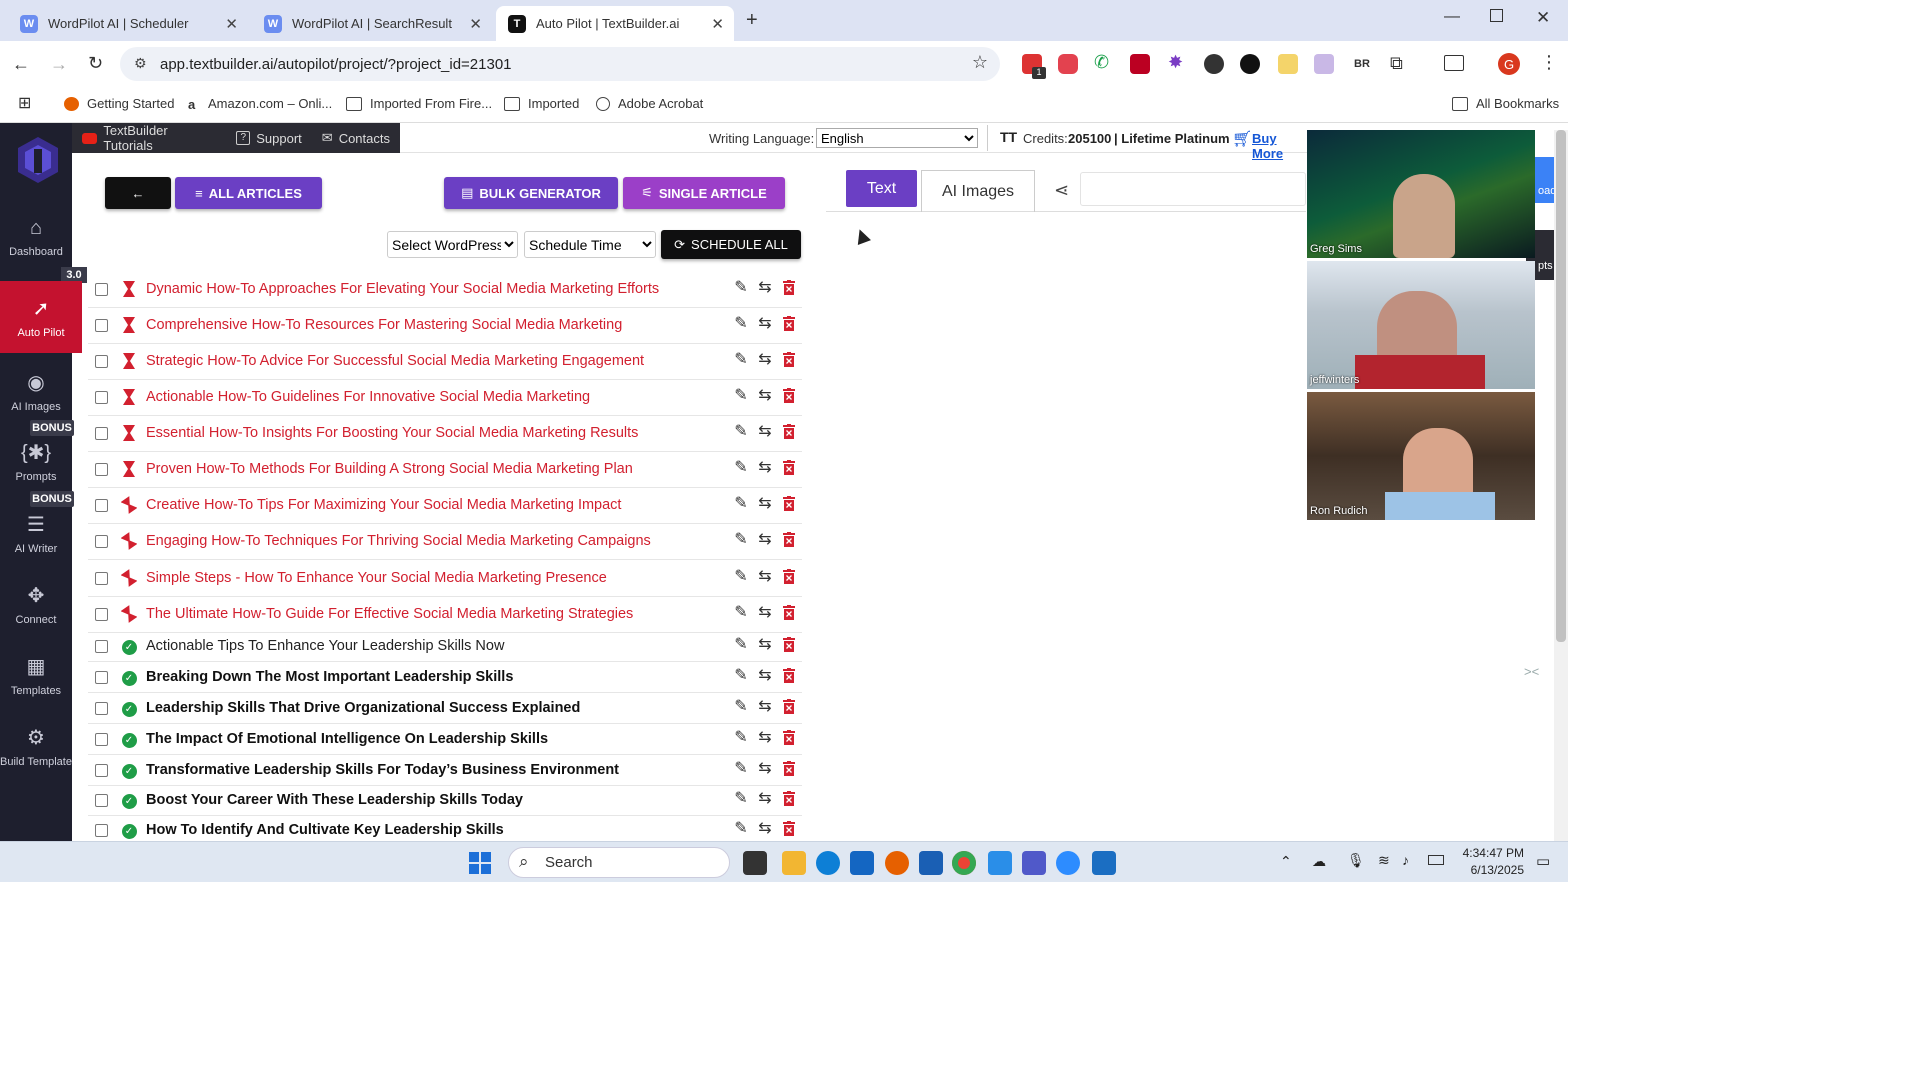 The height and width of the screenshot is (1080, 1920). I want to click on video-tile: jeffwinters, so click(1421, 325).